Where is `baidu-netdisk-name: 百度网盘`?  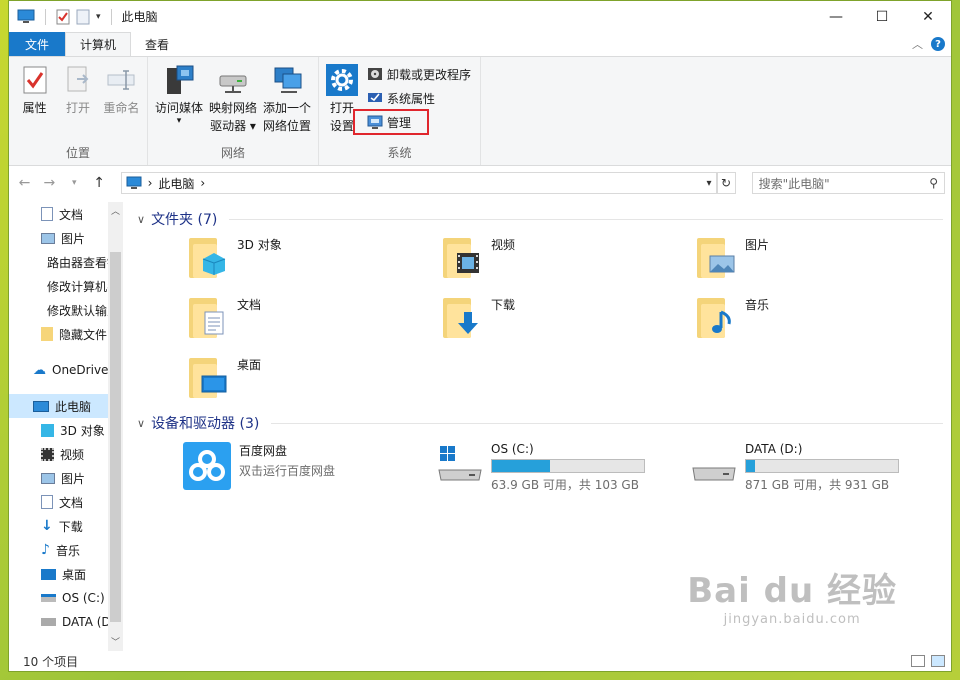 baidu-netdisk-name: 百度网盘 is located at coordinates (263, 451).